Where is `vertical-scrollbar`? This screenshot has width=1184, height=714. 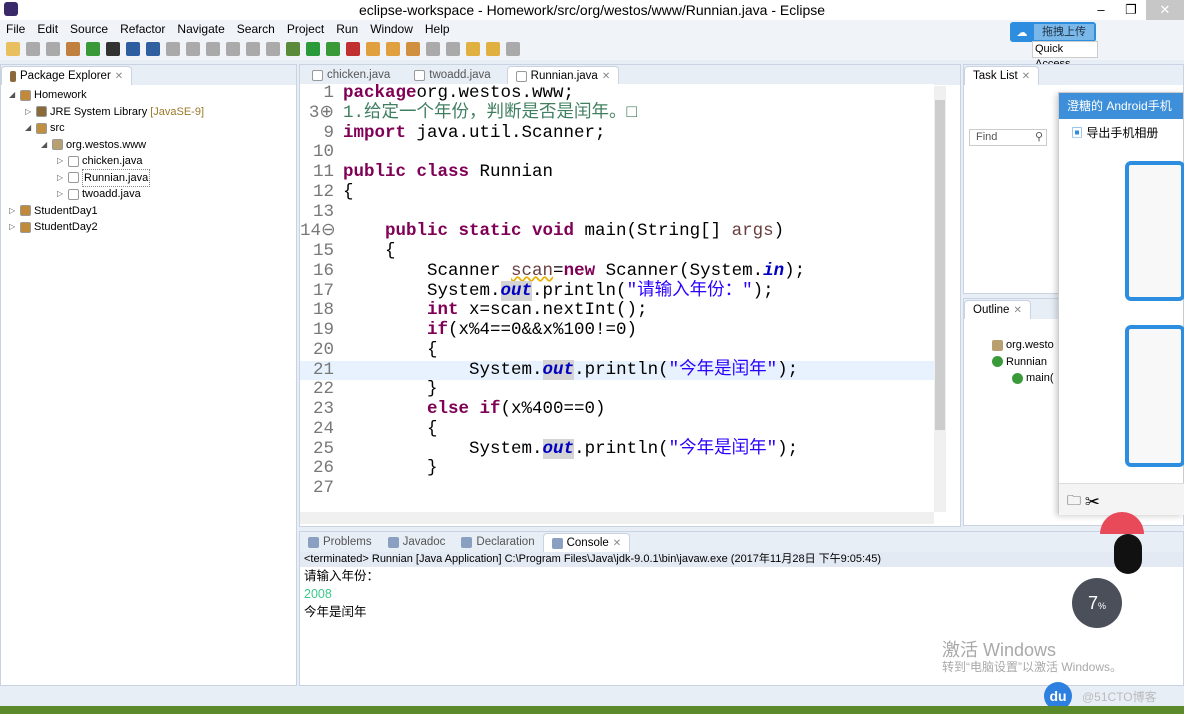
vertical-scrollbar is located at coordinates (940, 299).